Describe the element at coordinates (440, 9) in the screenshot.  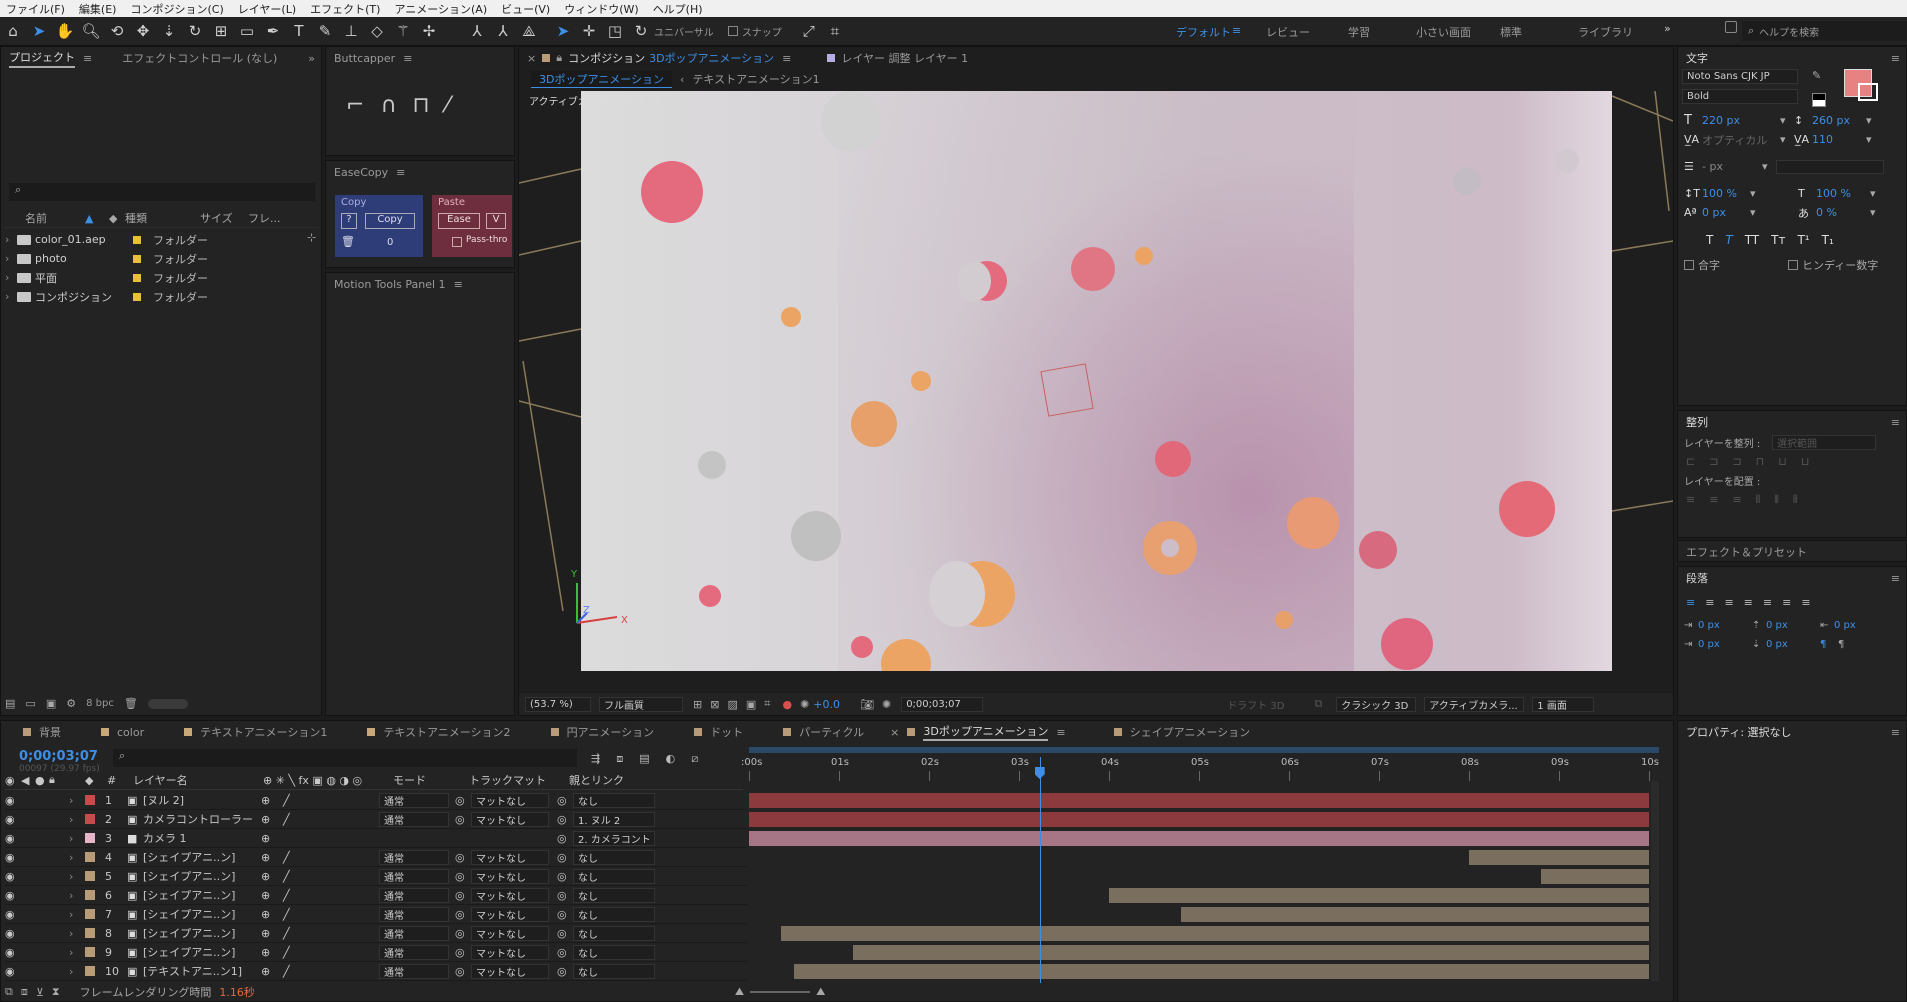
I see `menu-5: アニメーション(A)` at that location.